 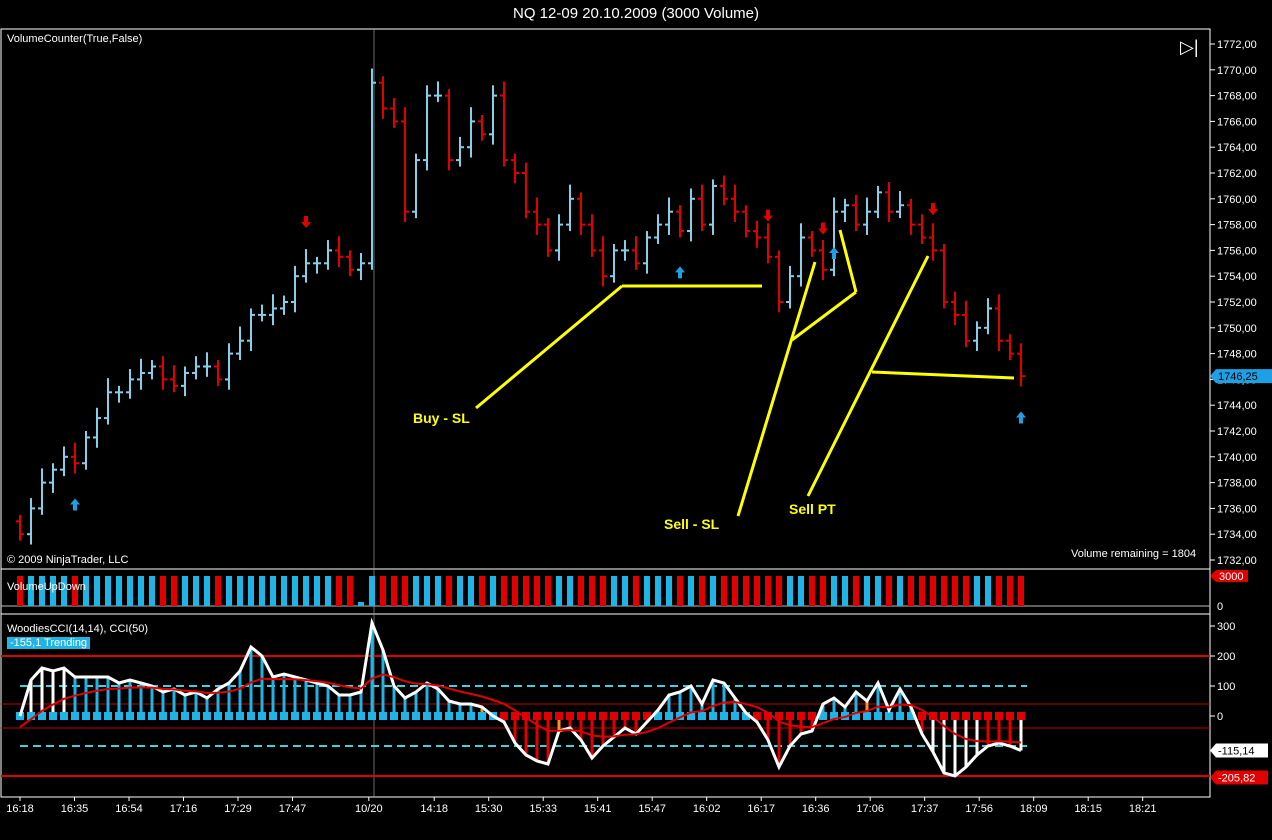 What do you see at coordinates (1231, 577) in the screenshot?
I see `volume-last-label: 3000` at bounding box center [1231, 577].